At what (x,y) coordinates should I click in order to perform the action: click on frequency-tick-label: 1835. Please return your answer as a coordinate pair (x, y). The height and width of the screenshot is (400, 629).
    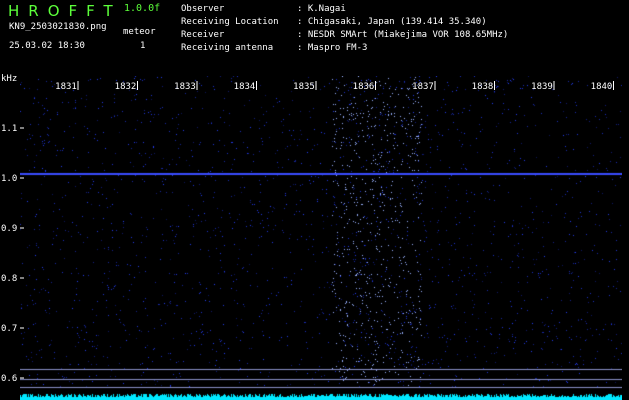
    Looking at the image, I should click on (304, 87).